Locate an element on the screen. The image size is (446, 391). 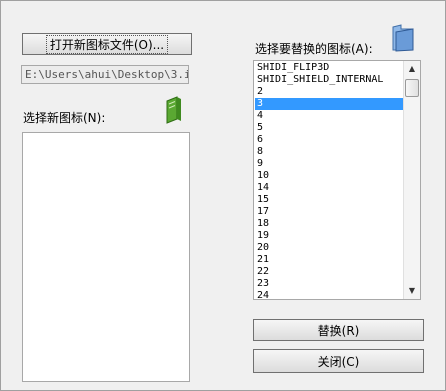
list-item: 15 is located at coordinates (329, 200).